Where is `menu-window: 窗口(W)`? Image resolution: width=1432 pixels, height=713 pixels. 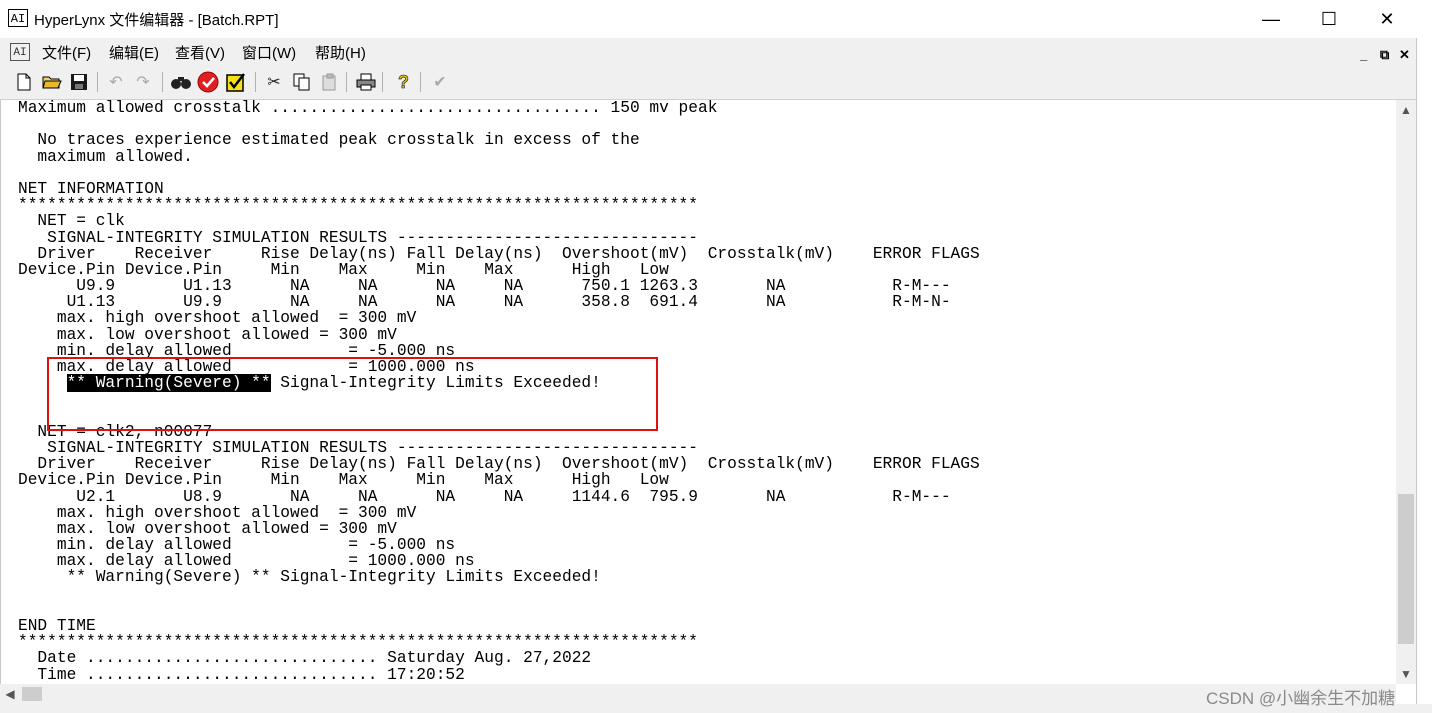 menu-window: 窗口(W) is located at coordinates (269, 52).